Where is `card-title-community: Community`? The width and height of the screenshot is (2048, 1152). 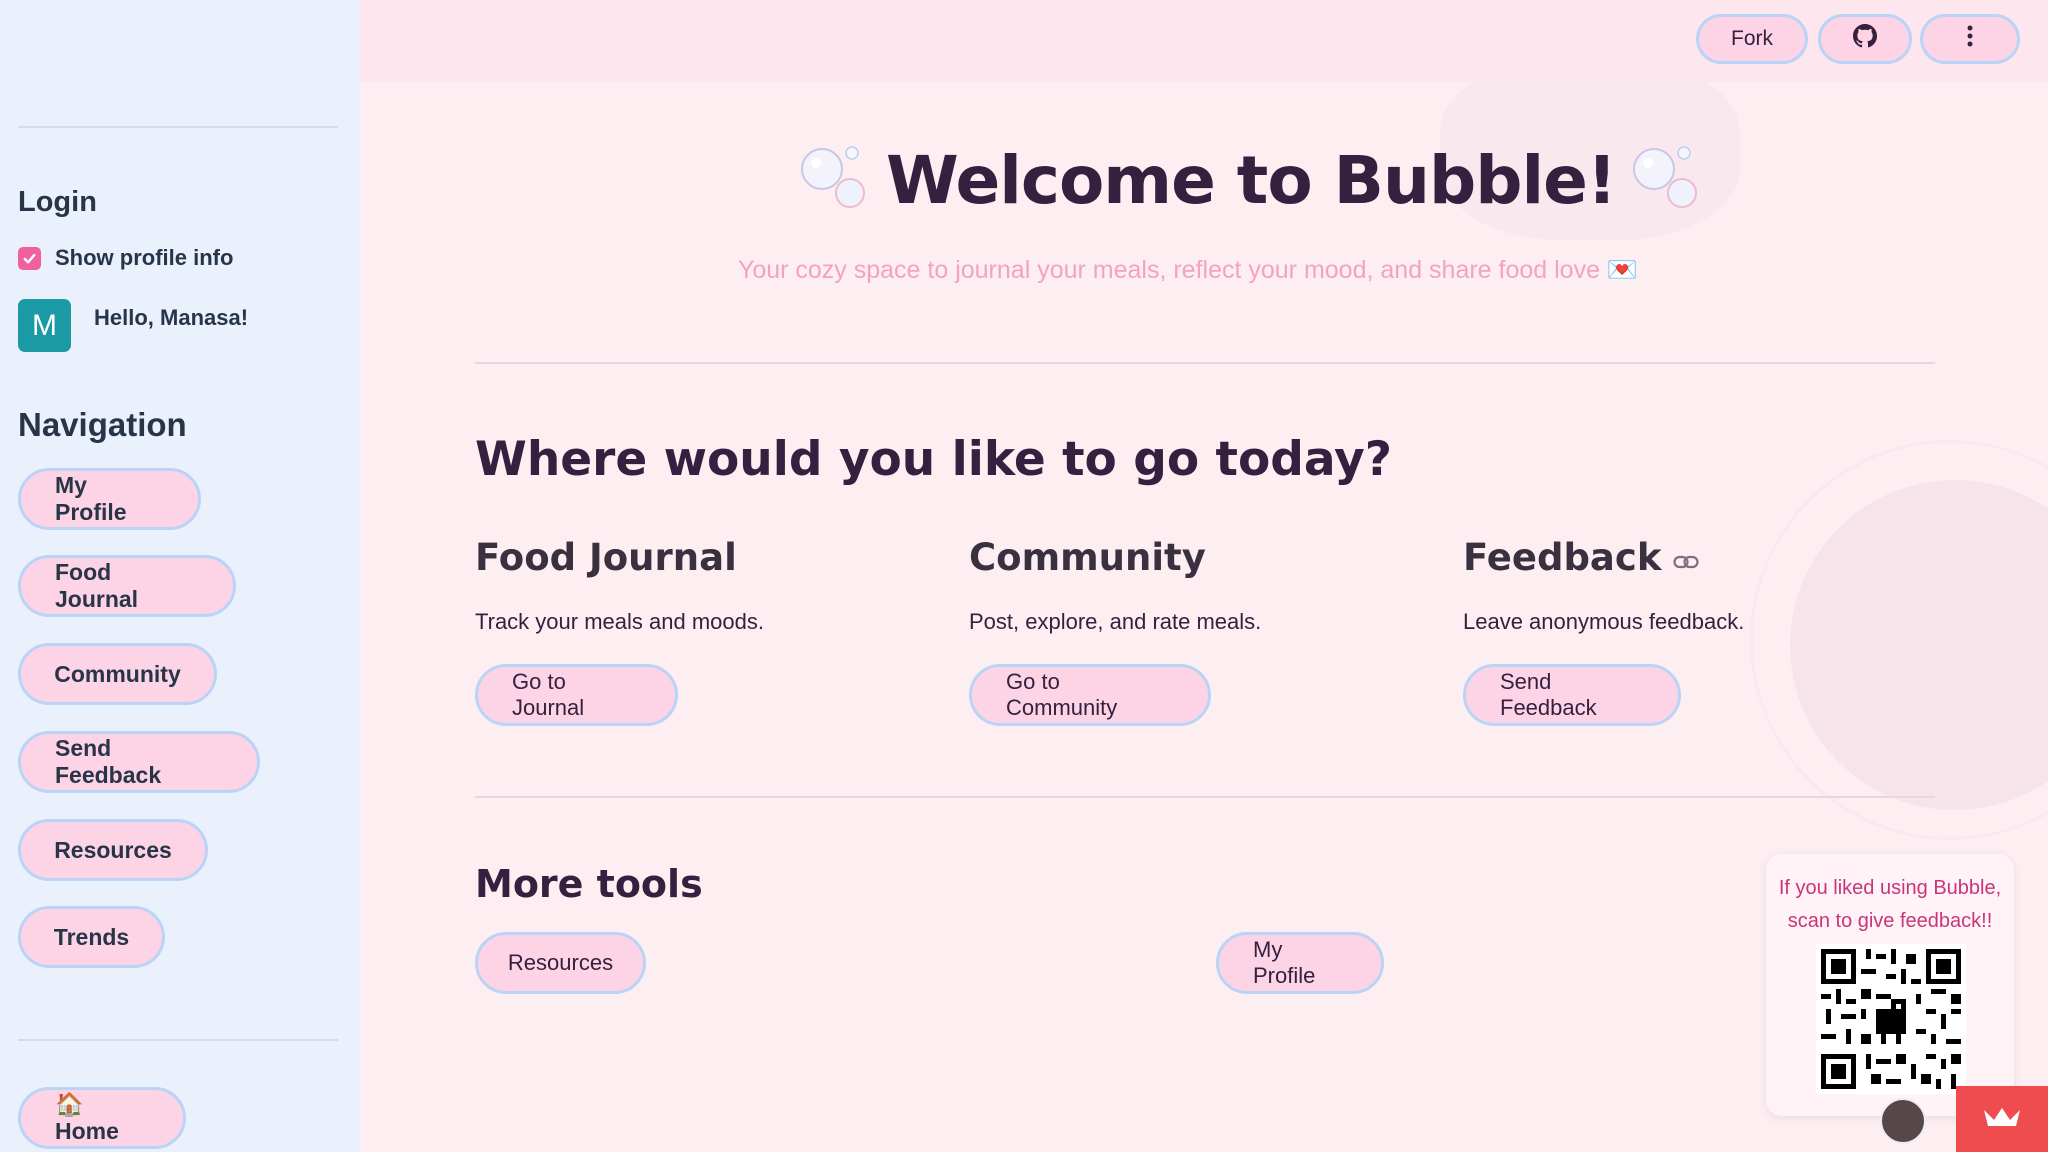
card-title-community: Community is located at coordinates (1087, 557).